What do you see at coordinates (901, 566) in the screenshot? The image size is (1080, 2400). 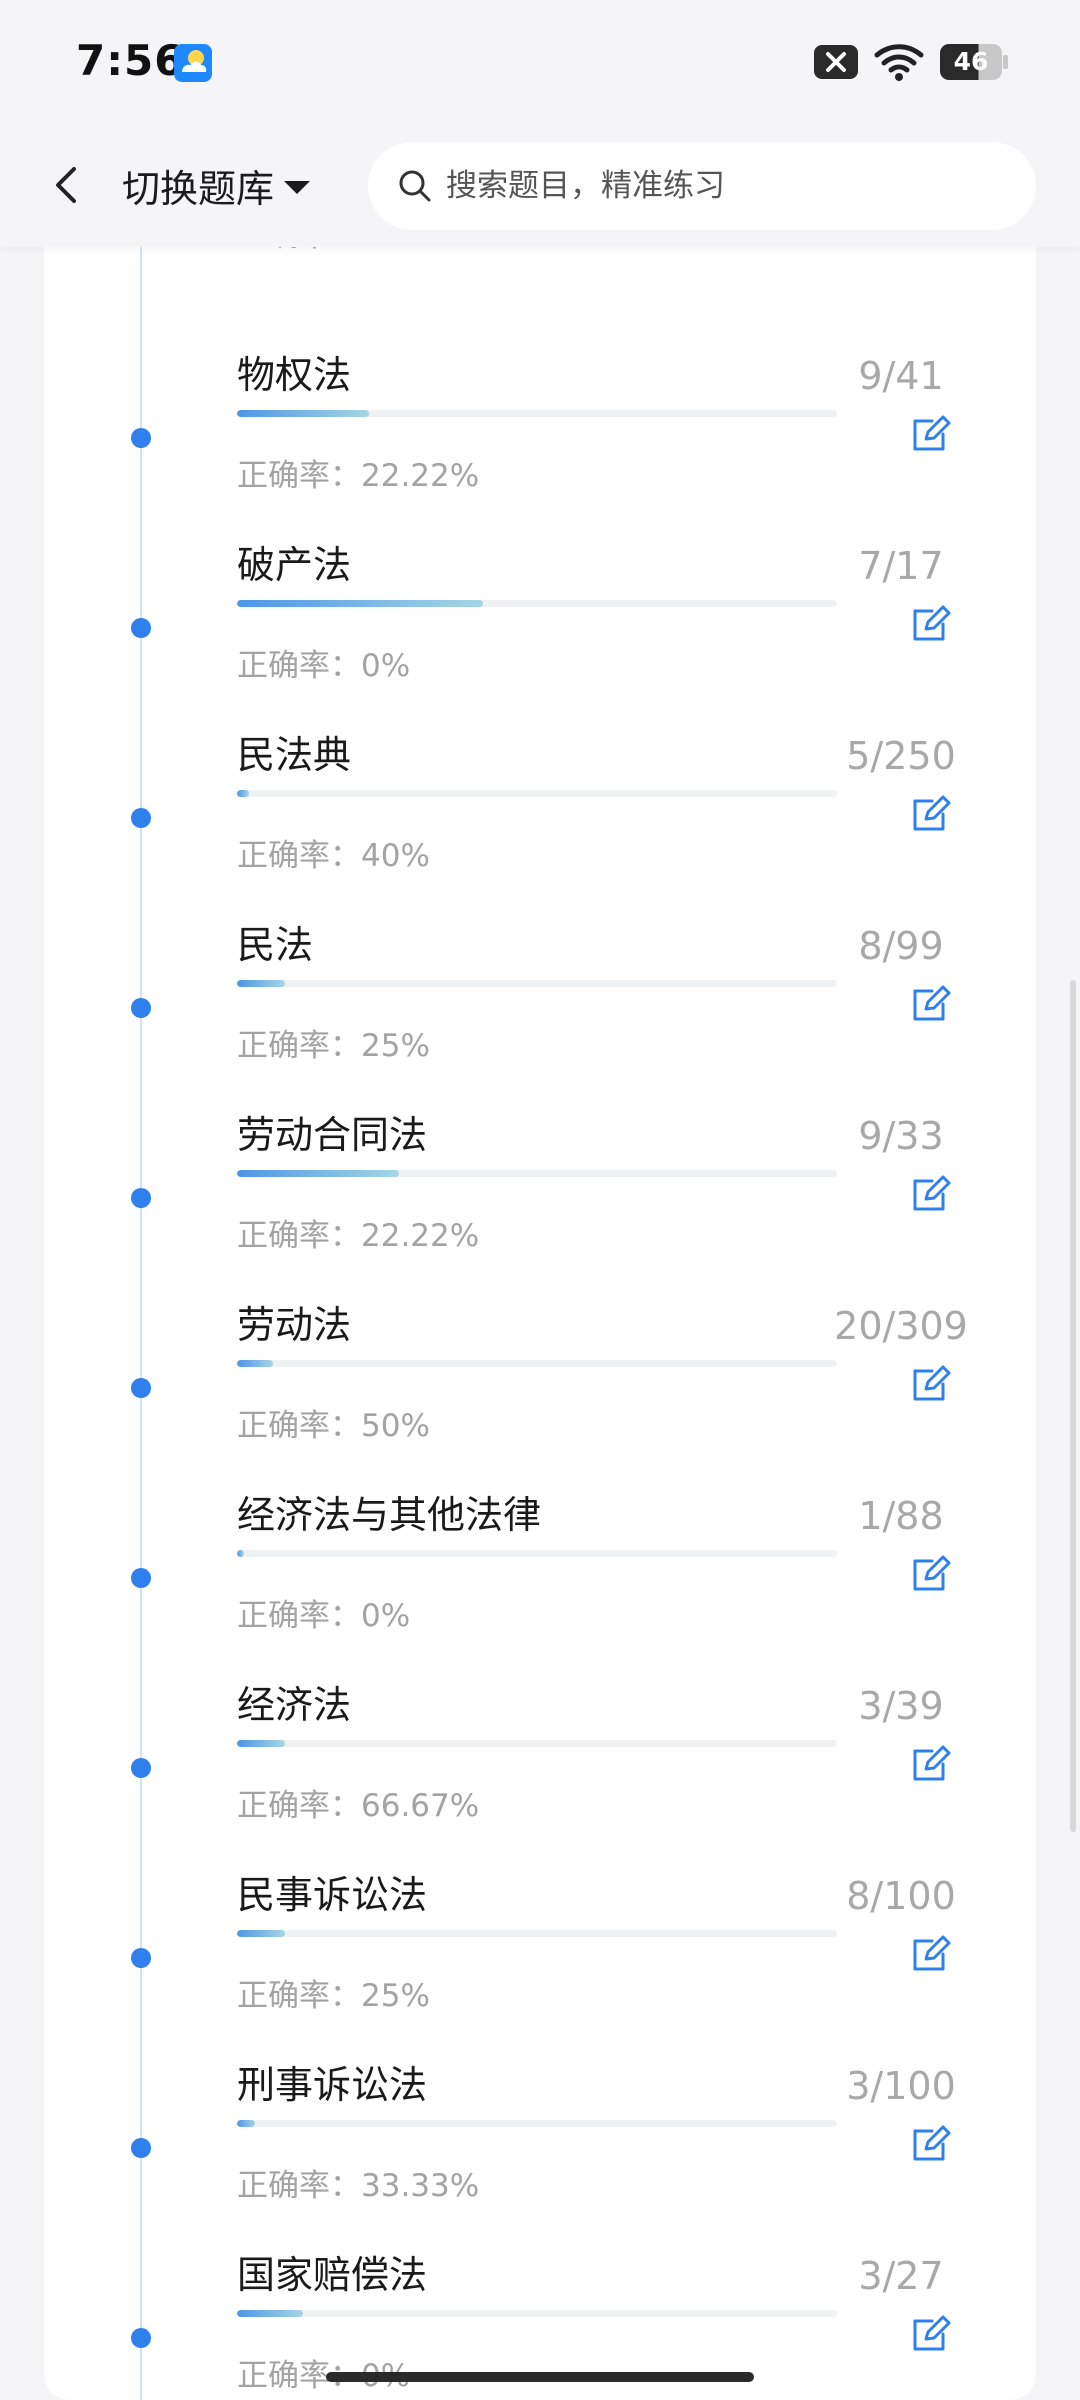 I see `progress-count: 7/17` at bounding box center [901, 566].